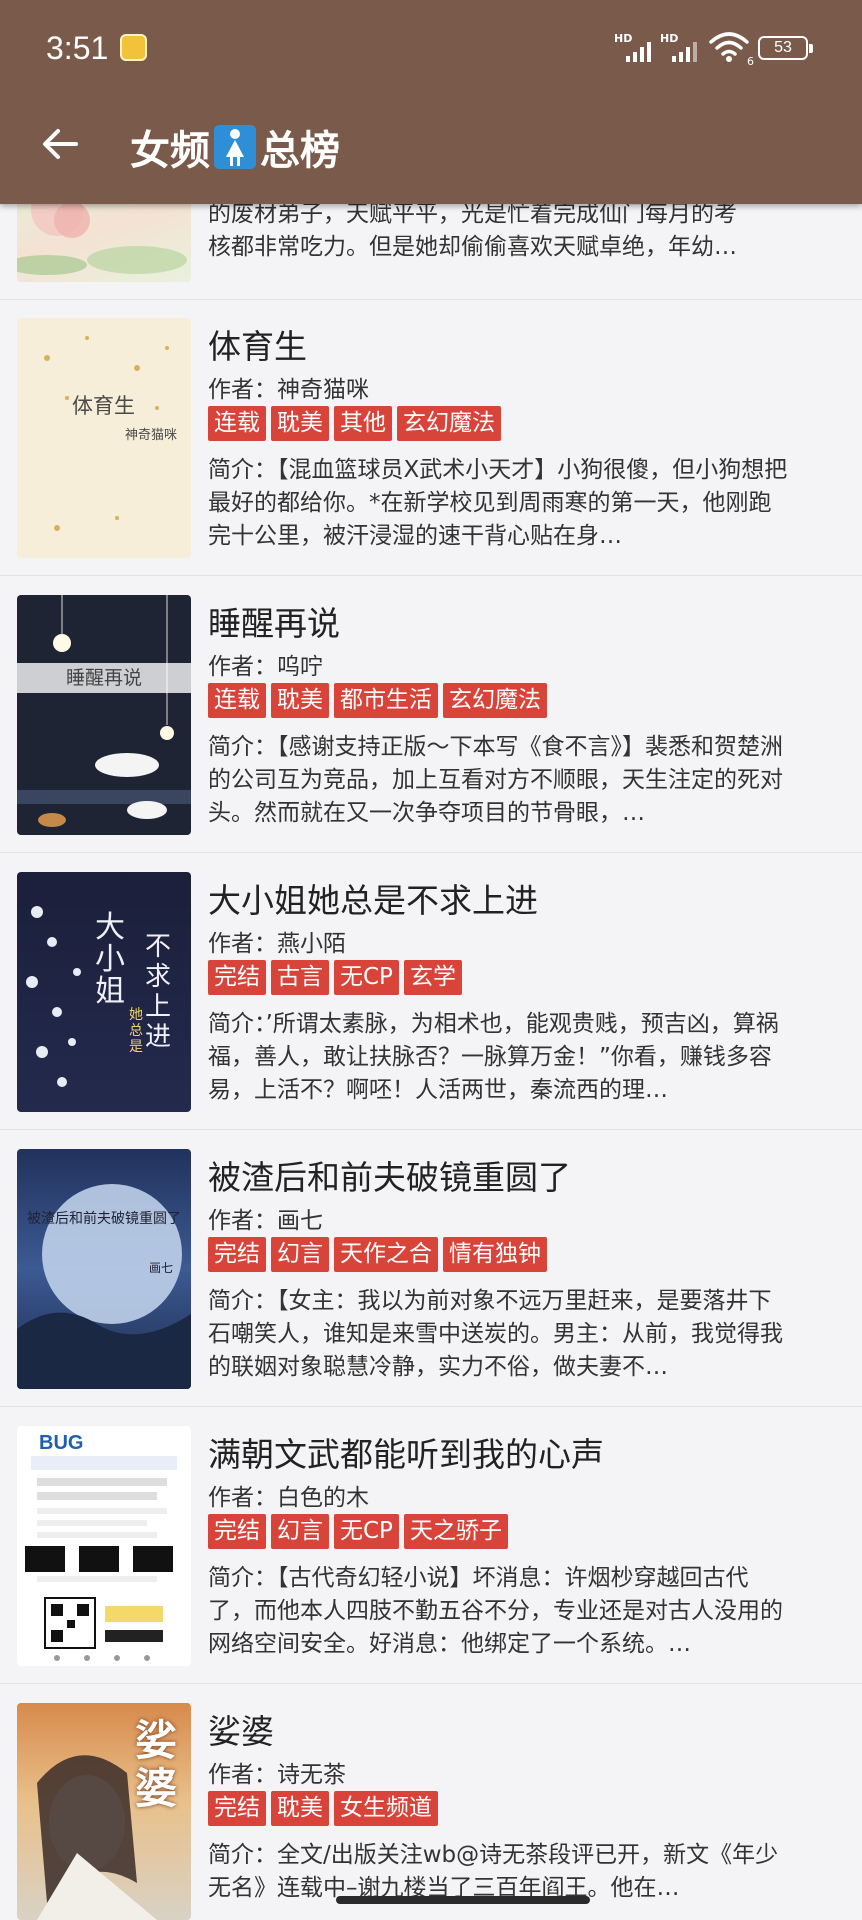 The width and height of the screenshot is (862, 1920). I want to click on book-author: 作者：神奇猫咪, so click(288, 390).